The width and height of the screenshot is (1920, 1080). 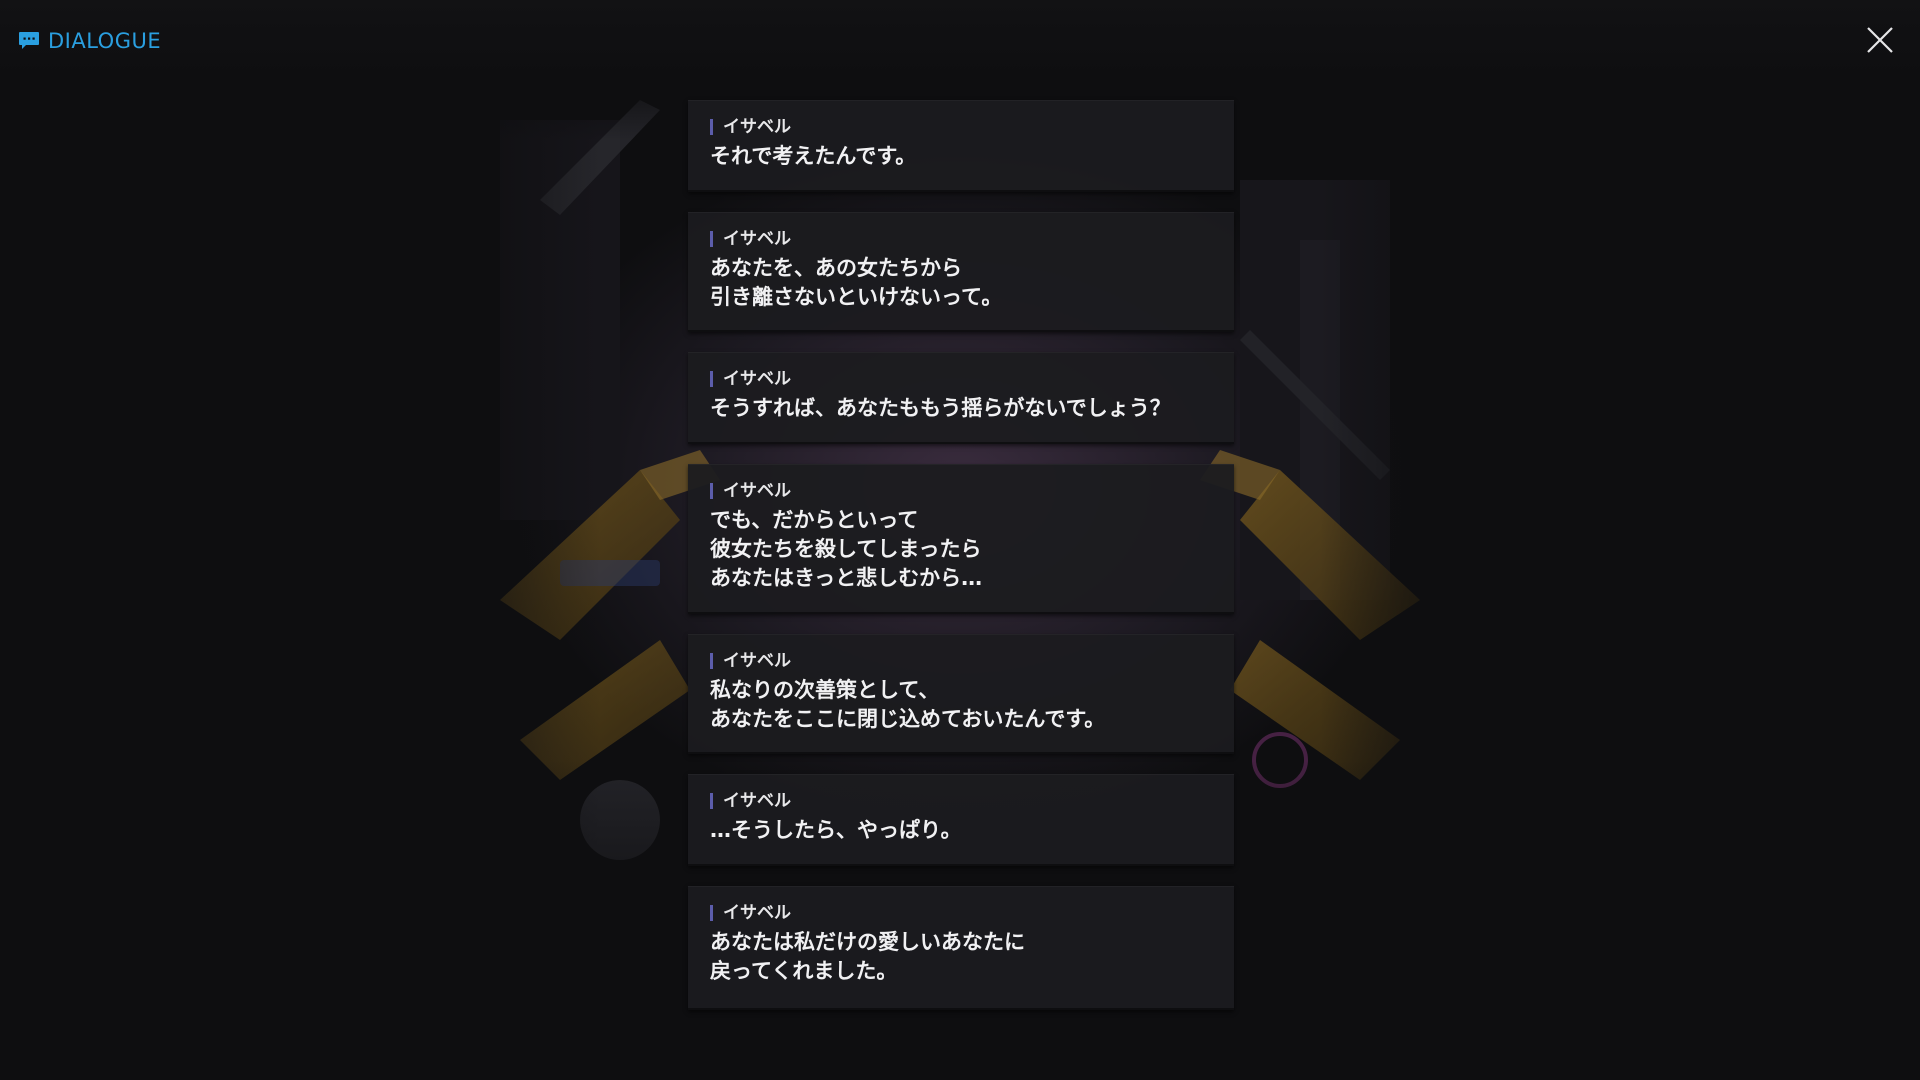 I want to click on dialogue-text: あなたは私だけの愛しいあなたに 戻ってくれました。, so click(x=867, y=956).